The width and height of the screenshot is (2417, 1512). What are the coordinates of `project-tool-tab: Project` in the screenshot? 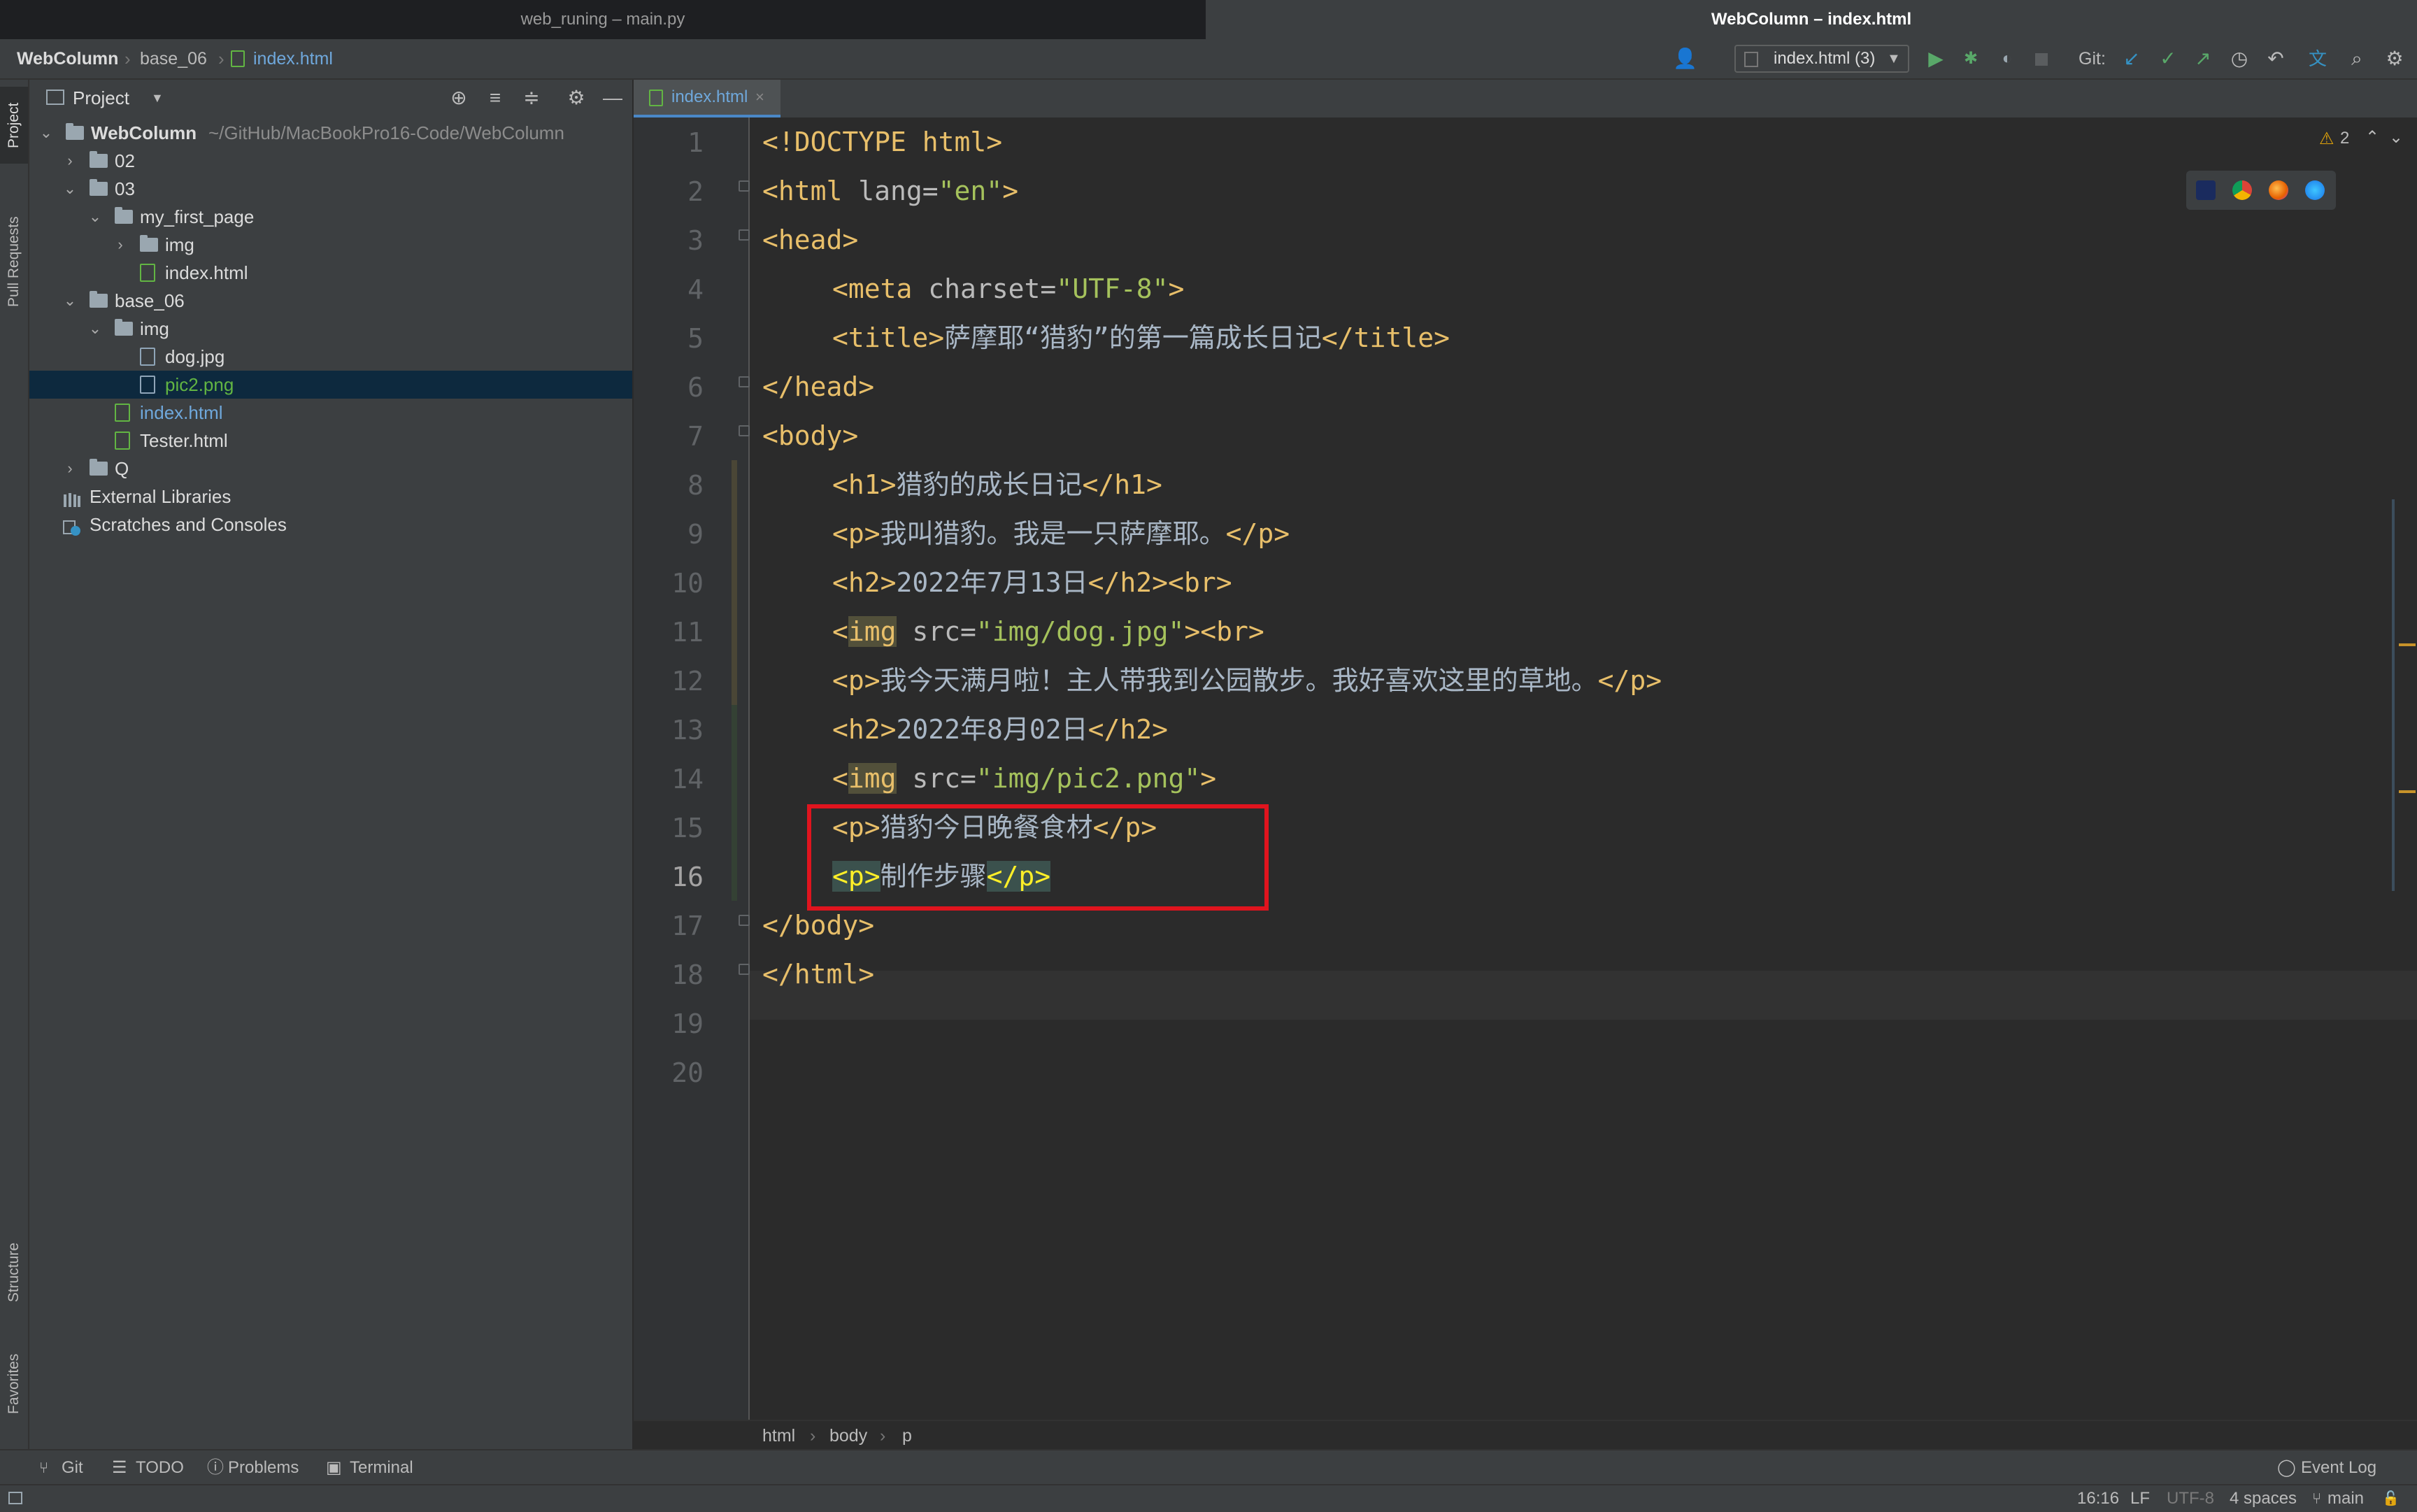 It's located at (14, 125).